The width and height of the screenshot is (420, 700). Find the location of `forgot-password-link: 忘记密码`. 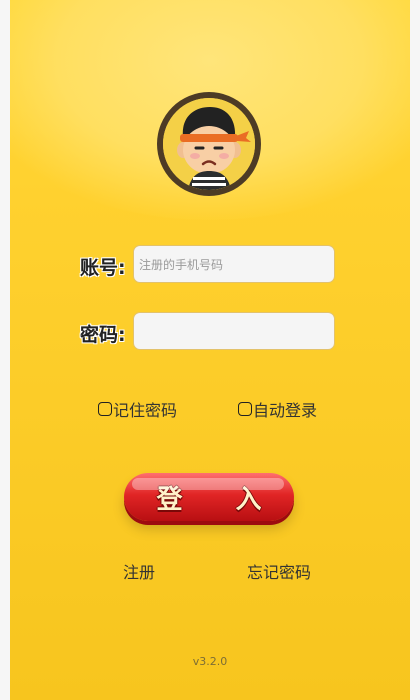

forgot-password-link: 忘记密码 is located at coordinates (279, 571).